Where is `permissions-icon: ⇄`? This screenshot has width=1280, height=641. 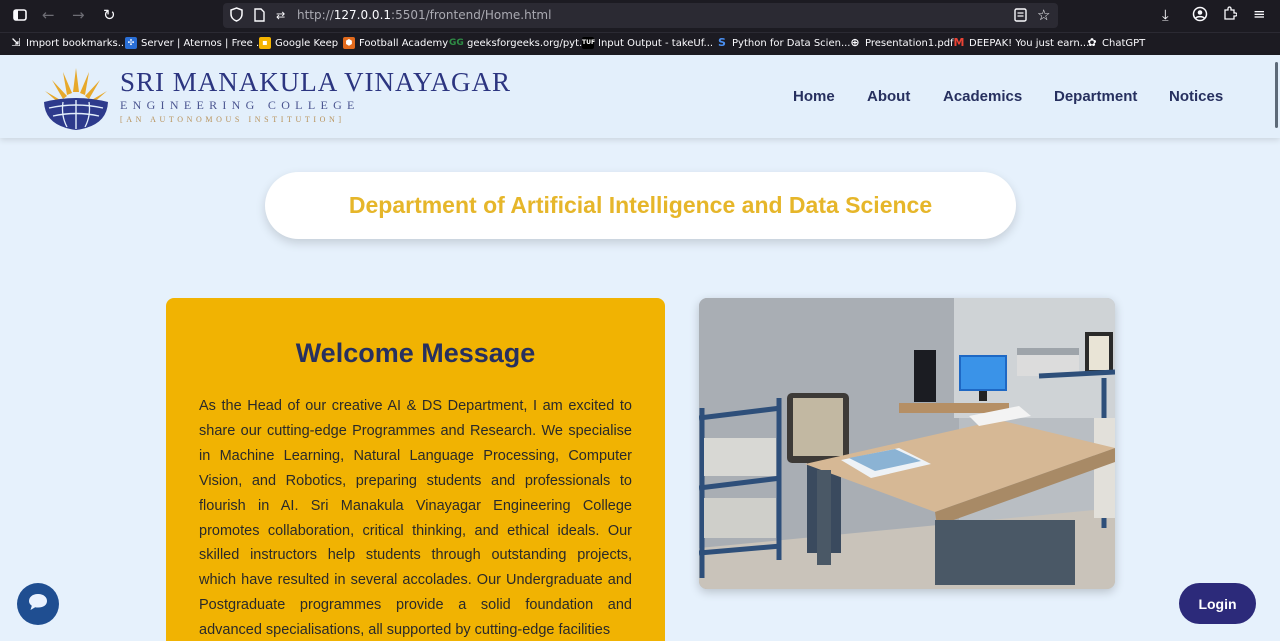
permissions-icon: ⇄ is located at coordinates (280, 16).